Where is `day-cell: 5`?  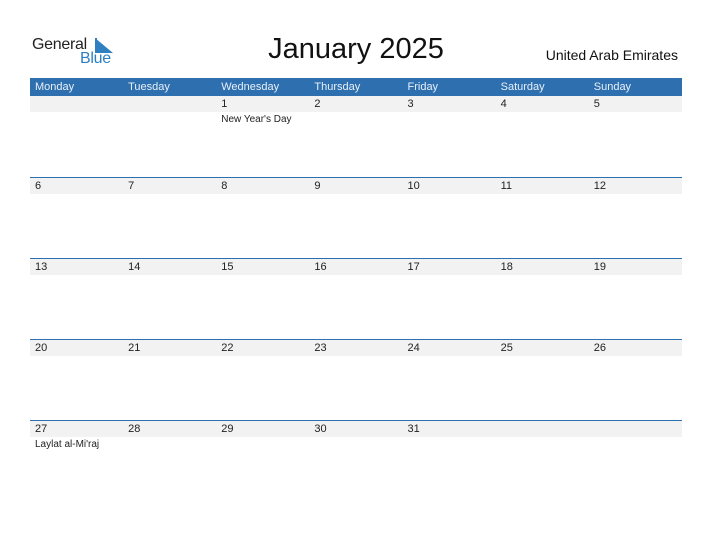 day-cell: 5 is located at coordinates (635, 110).